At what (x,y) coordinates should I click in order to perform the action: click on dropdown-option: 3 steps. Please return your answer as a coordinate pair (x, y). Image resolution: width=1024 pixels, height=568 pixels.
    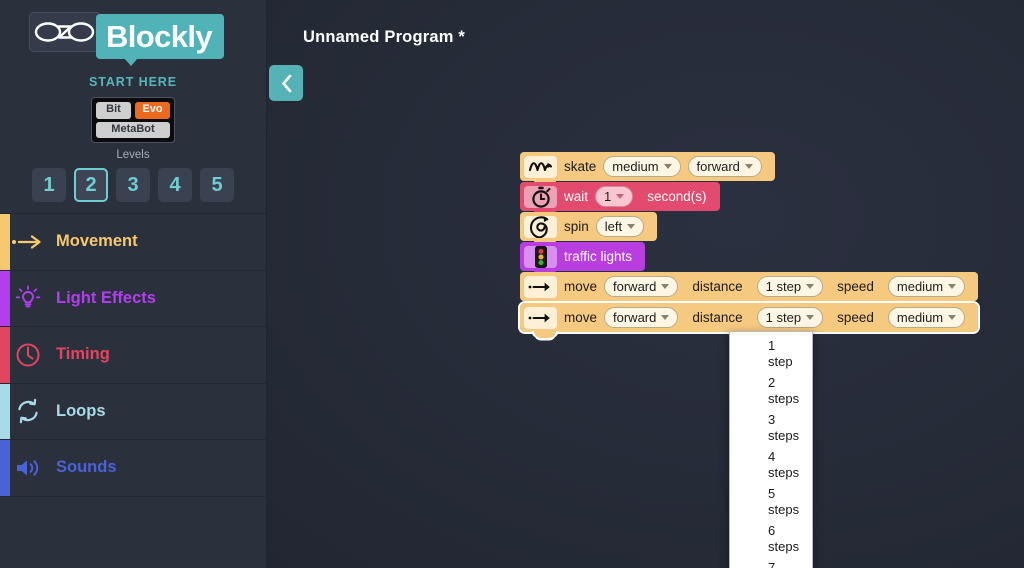
    Looking at the image, I should click on (771, 428).